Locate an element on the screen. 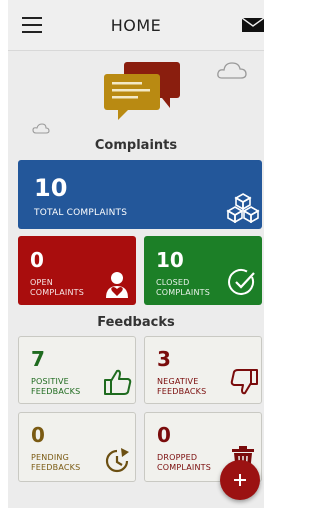  positive-feedbacks-card: 7 POSITIVE FEEDBACKS is located at coordinates (77, 370).